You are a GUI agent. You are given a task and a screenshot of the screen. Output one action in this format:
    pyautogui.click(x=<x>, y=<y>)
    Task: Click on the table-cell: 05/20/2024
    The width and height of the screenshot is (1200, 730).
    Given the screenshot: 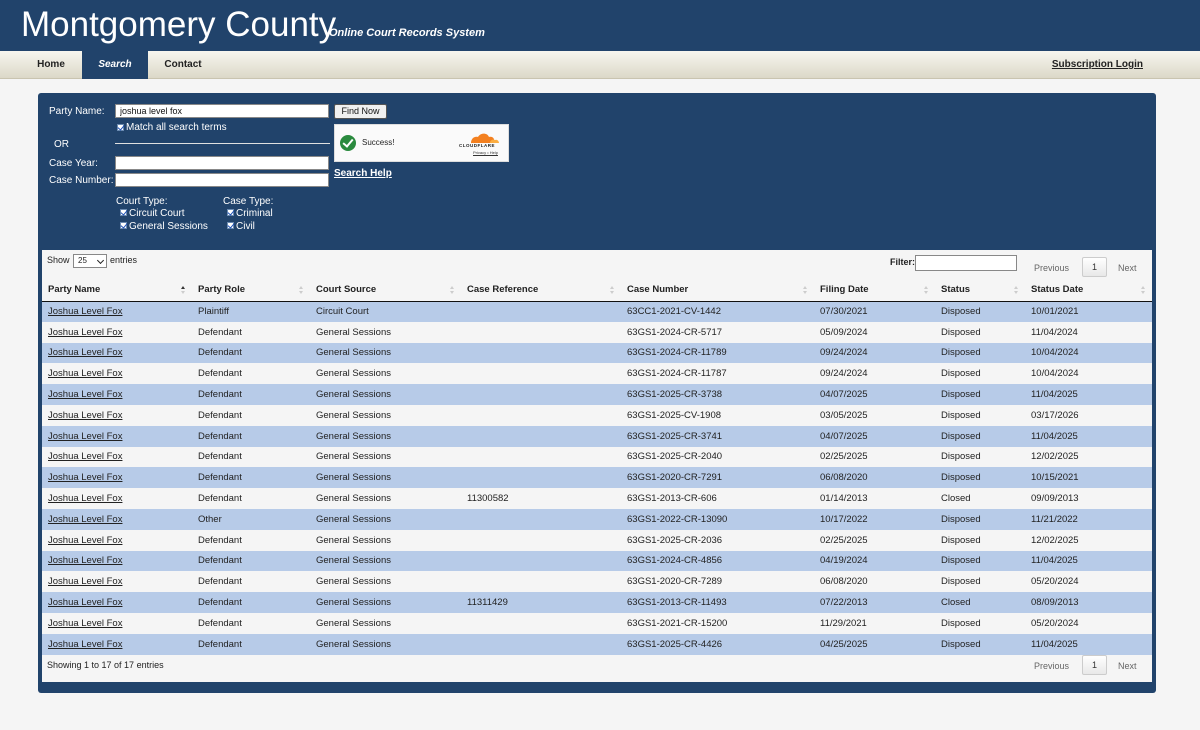 What is the action you would take?
    pyautogui.click(x=1055, y=623)
    